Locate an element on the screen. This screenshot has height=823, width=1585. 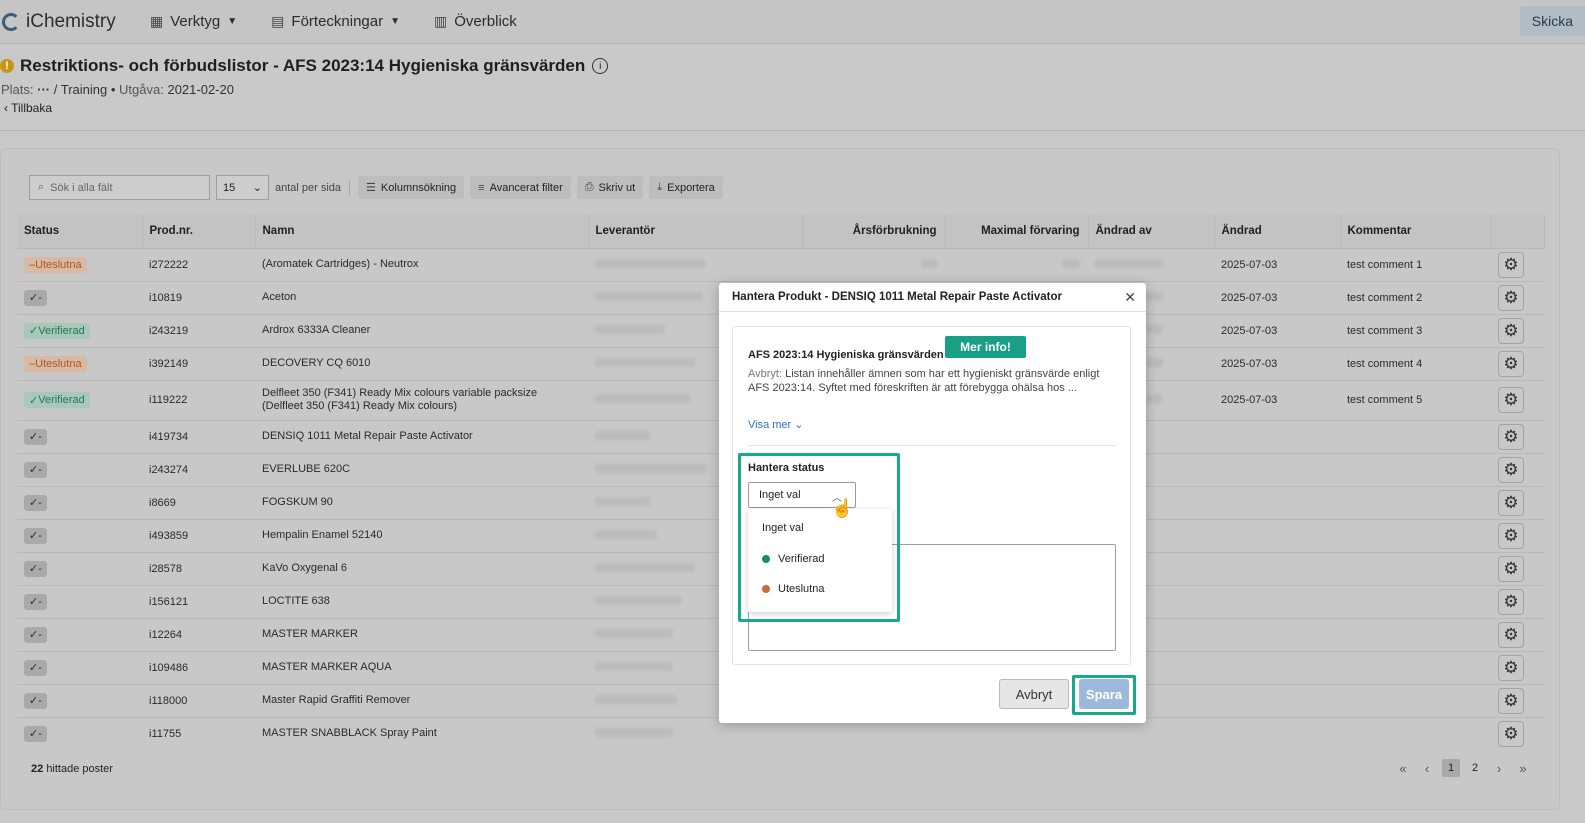
status-cell: ✓ Verifierad is located at coordinates (79, 399).